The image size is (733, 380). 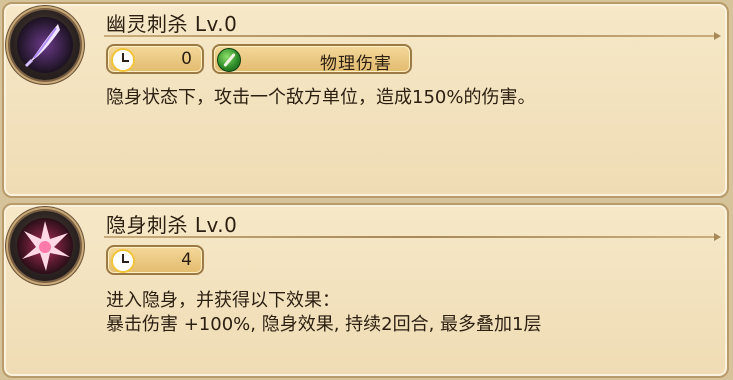 What do you see at coordinates (45, 246) in the screenshot?
I see `stealth-burst-icon` at bounding box center [45, 246].